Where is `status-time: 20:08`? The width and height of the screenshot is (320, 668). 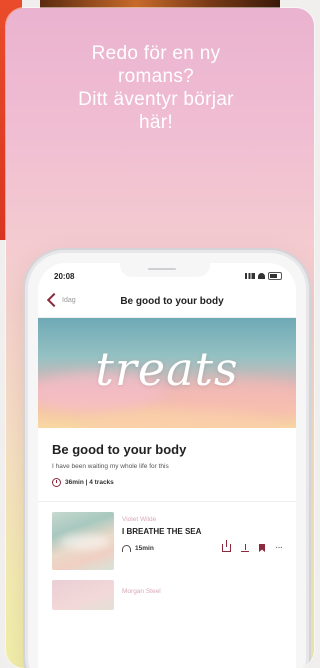
status-time: 20:08 is located at coordinates (64, 276).